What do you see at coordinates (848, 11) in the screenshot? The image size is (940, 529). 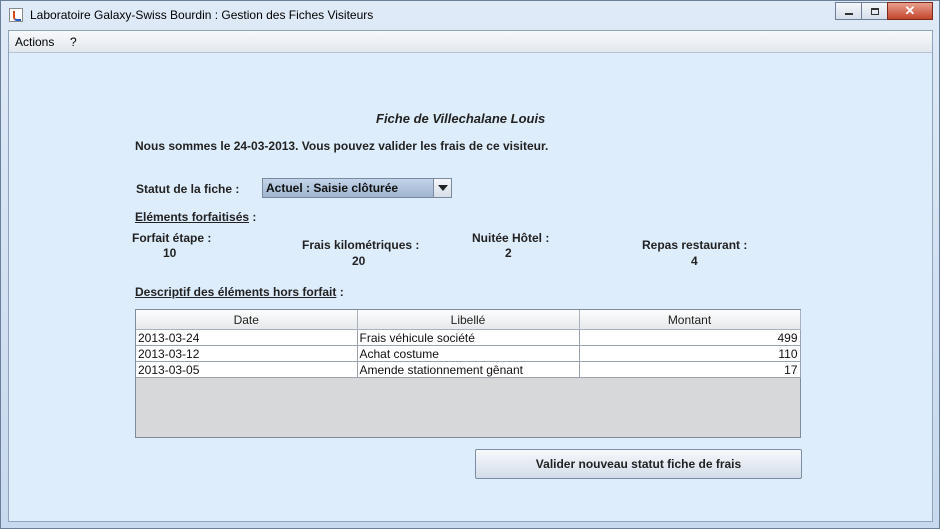 I see `minimize-button` at bounding box center [848, 11].